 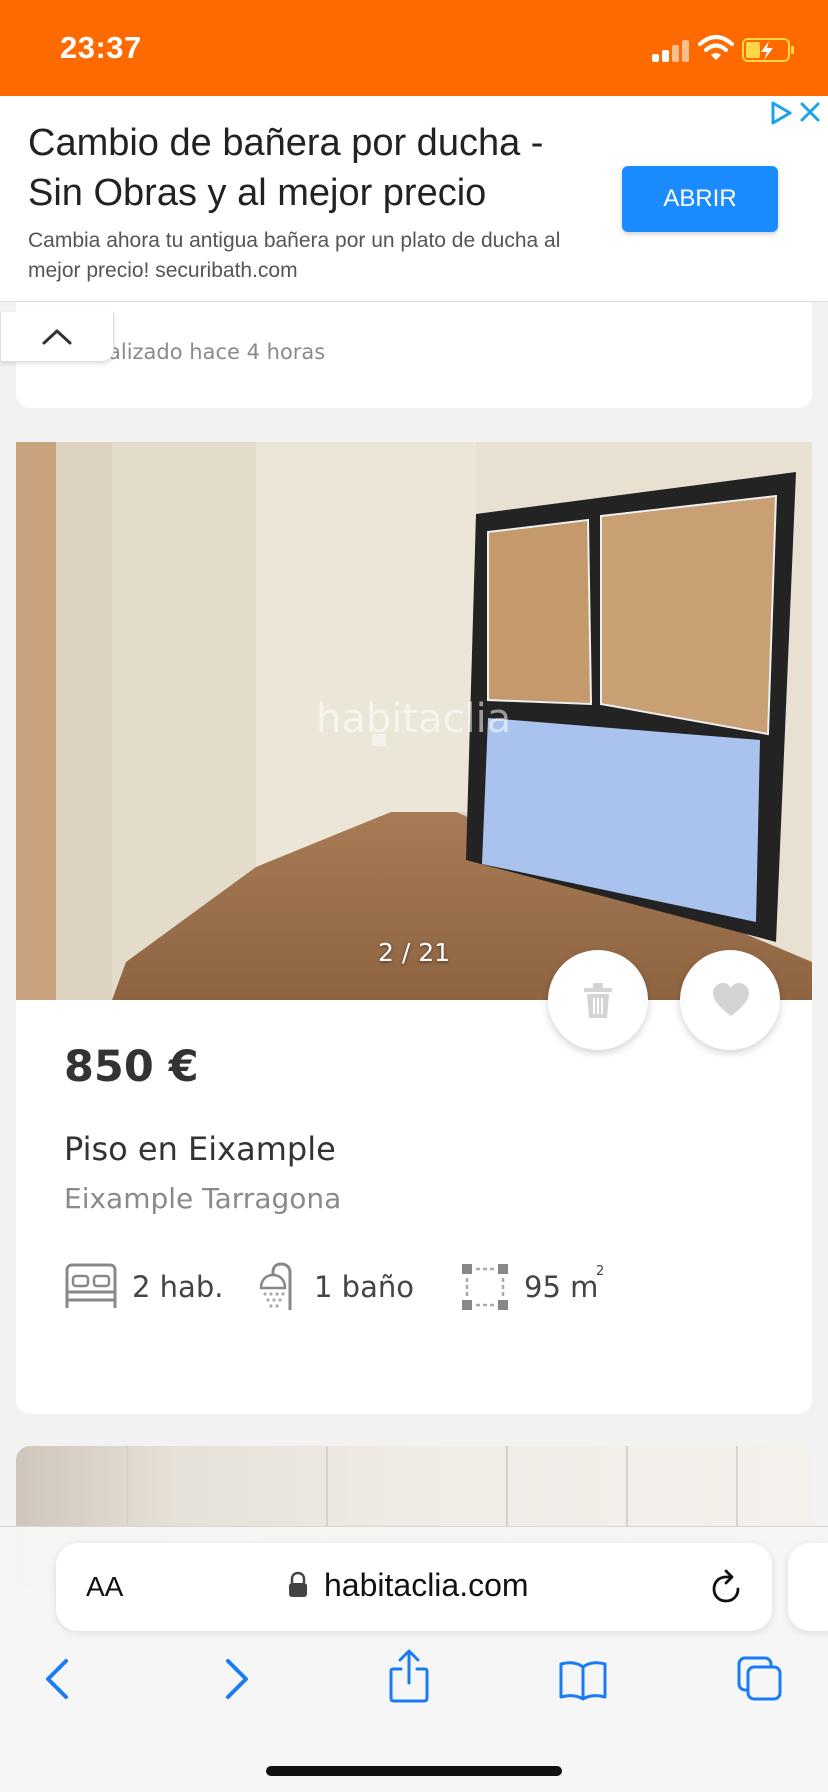 I want to click on text-size-button: AA, so click(x=104, y=1587).